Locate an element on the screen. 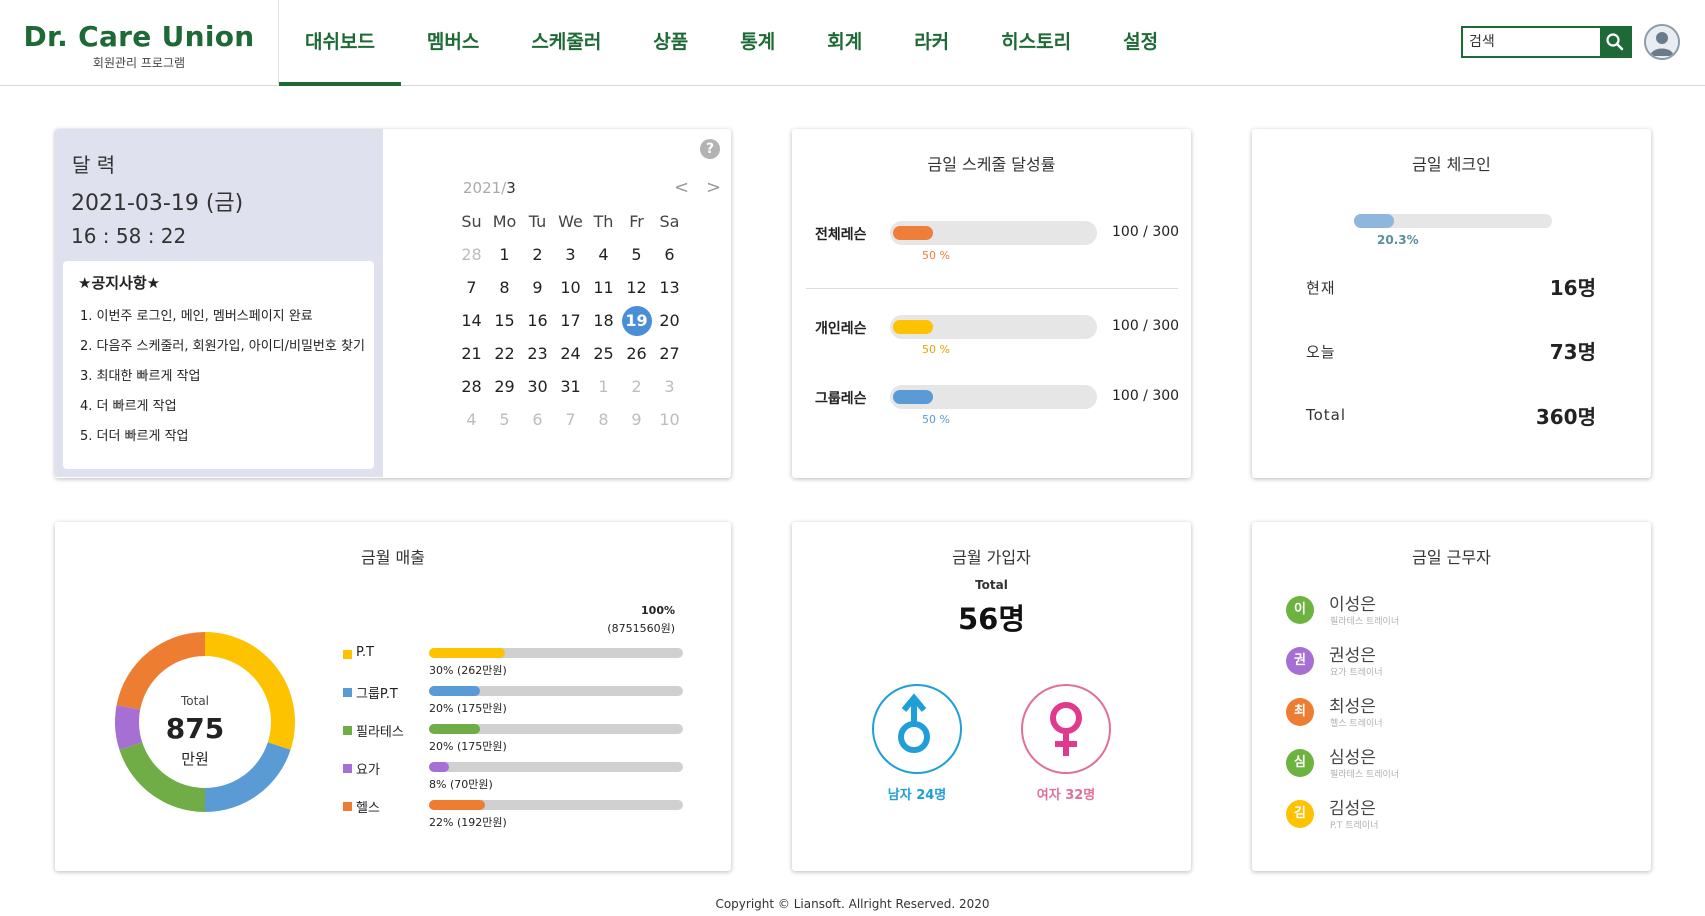 Image resolution: width=1705 pixels, height=916 pixels. nav-statistics: 통계 is located at coordinates (757, 43).